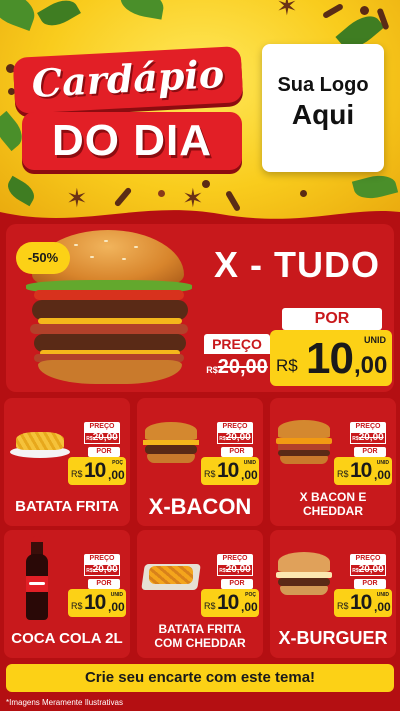 The image size is (400, 711). I want to click on title-line1: Cardápio, so click(128, 78).